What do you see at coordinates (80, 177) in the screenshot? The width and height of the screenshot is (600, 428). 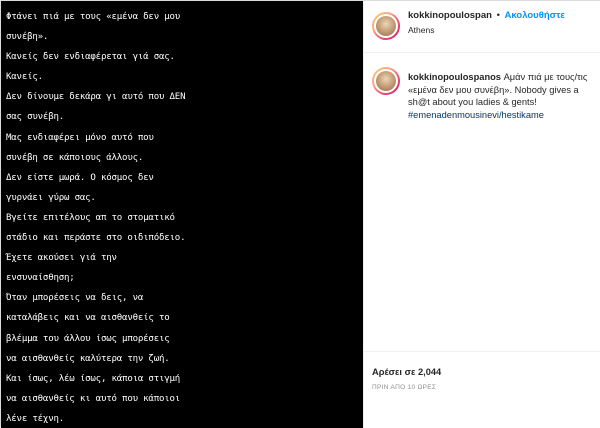 I see `post-text-line: Δεν είστε μωρά. Ο κόσμος δεν` at bounding box center [80, 177].